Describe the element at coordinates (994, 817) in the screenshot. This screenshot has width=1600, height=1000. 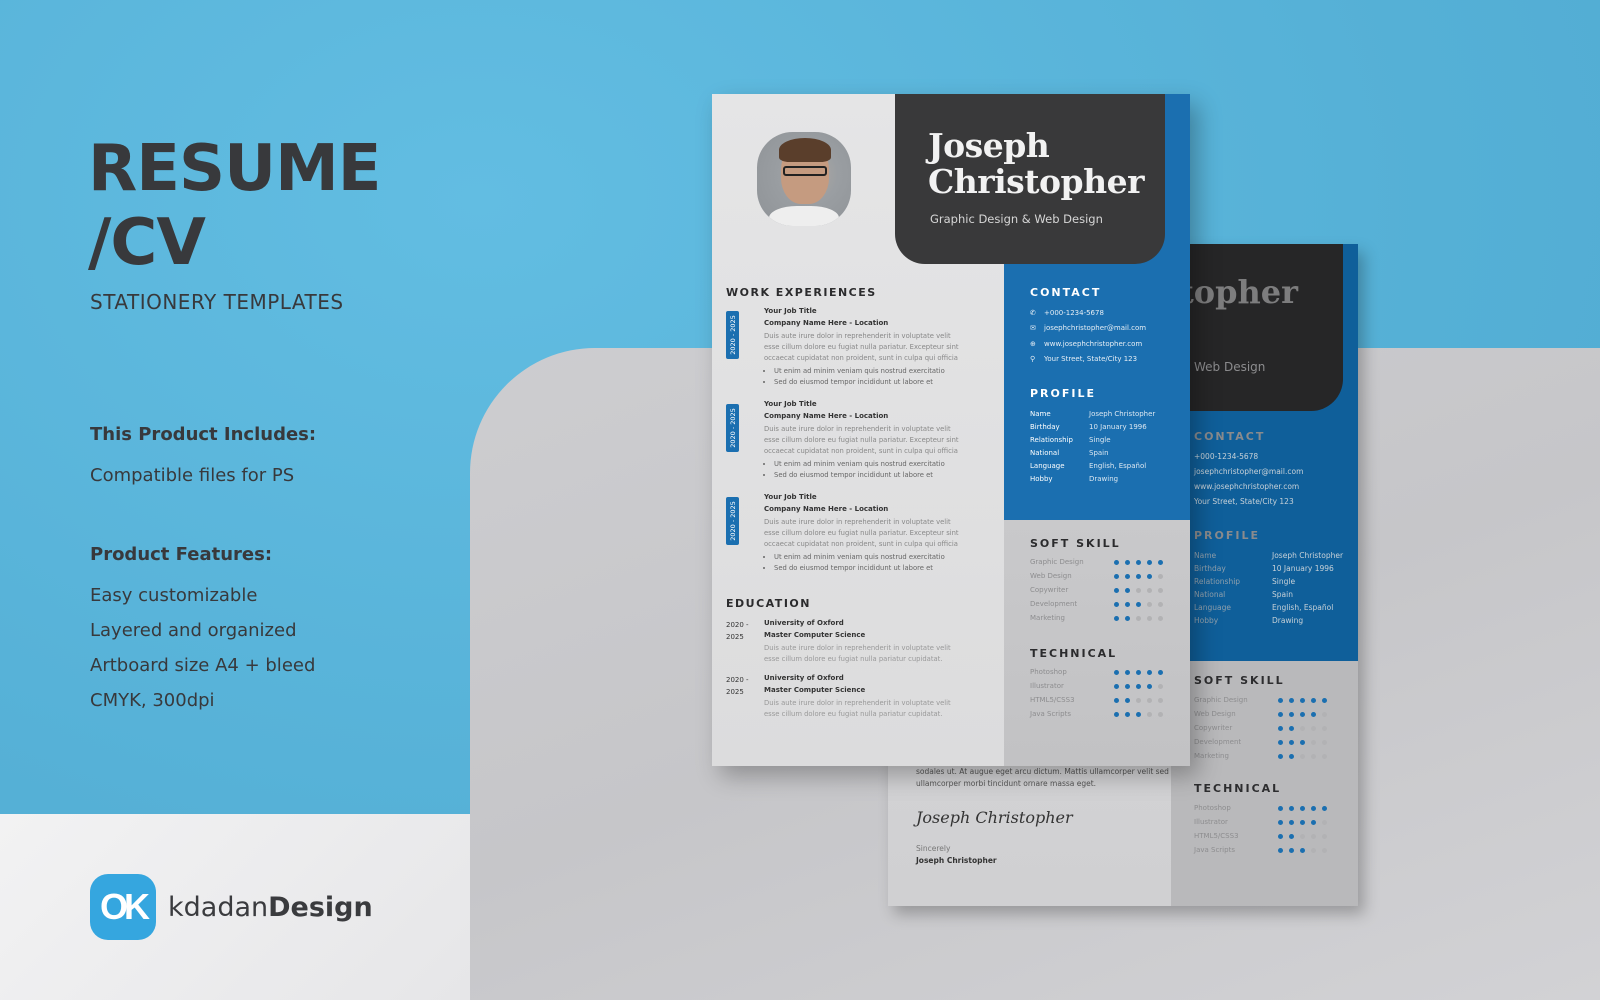
I see `signature: Joseph Christopher` at that location.